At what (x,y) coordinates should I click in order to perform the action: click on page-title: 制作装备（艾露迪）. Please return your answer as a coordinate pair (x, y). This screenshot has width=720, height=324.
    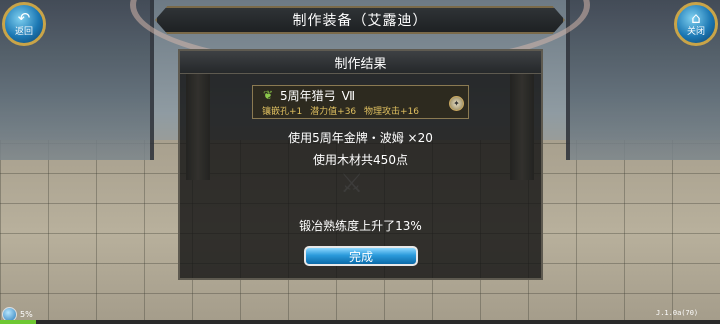
    Looking at the image, I should click on (360, 21).